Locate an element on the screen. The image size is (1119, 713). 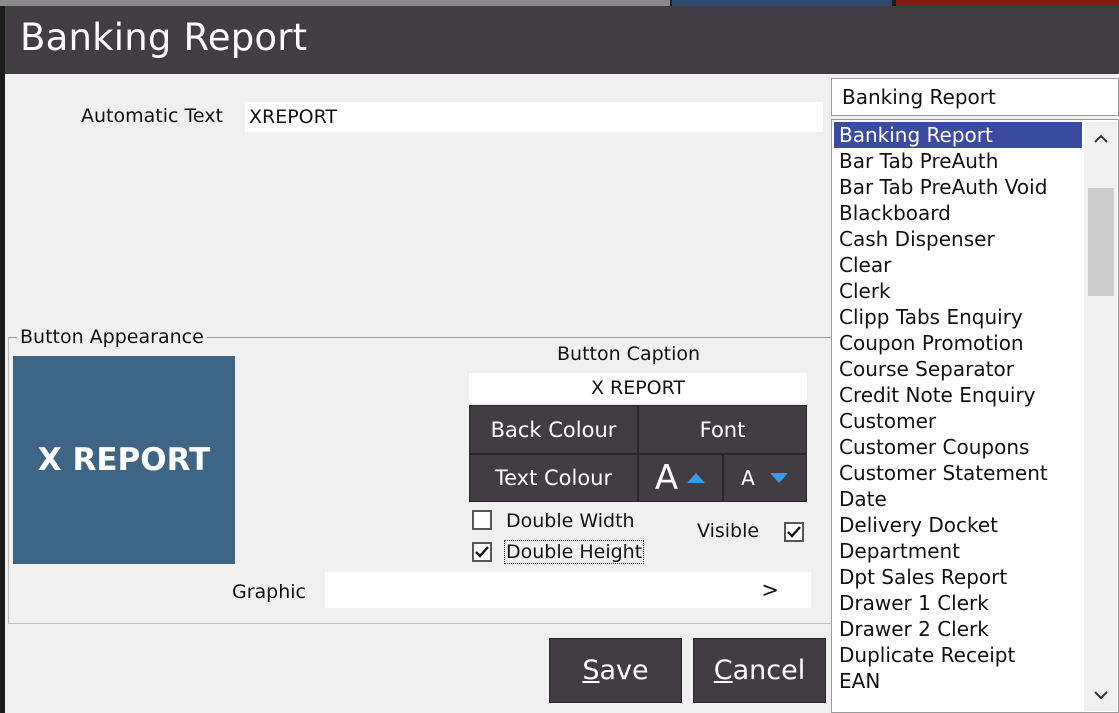
double-width-checkbox is located at coordinates (482, 520).